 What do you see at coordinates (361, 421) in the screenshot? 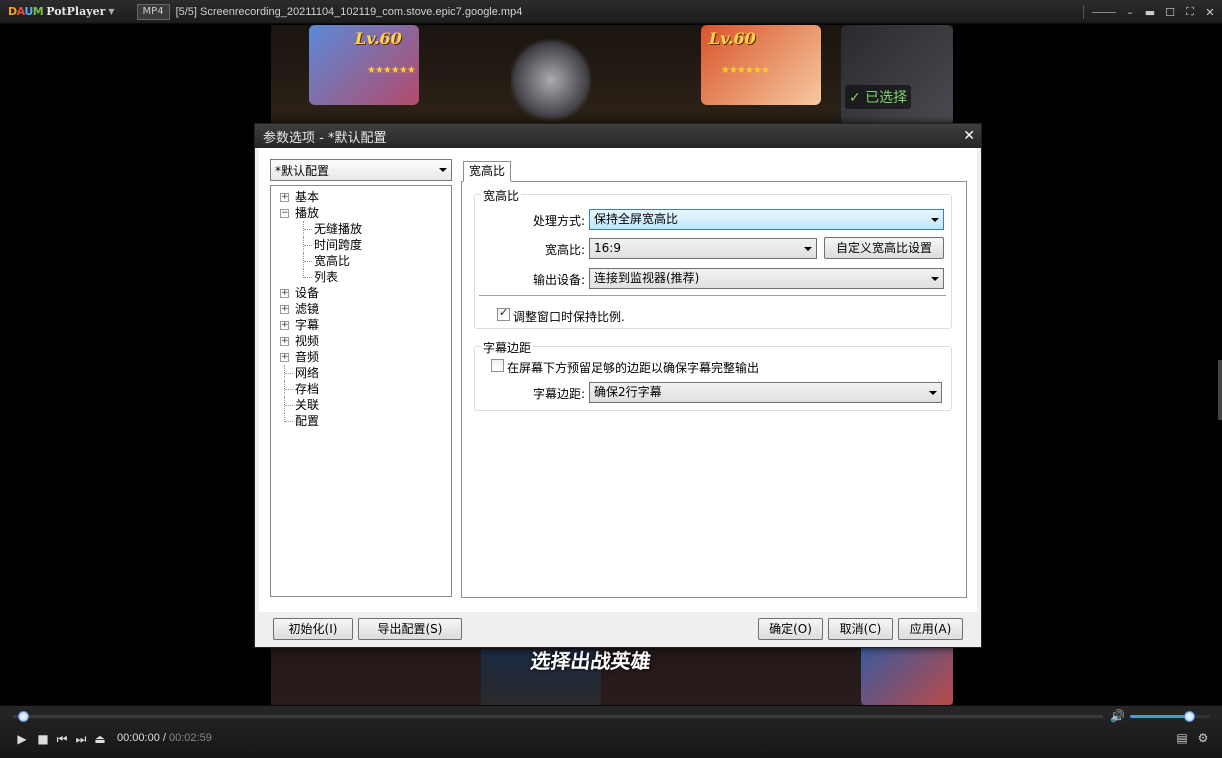
I see `tree-item-config: 配置` at bounding box center [361, 421].